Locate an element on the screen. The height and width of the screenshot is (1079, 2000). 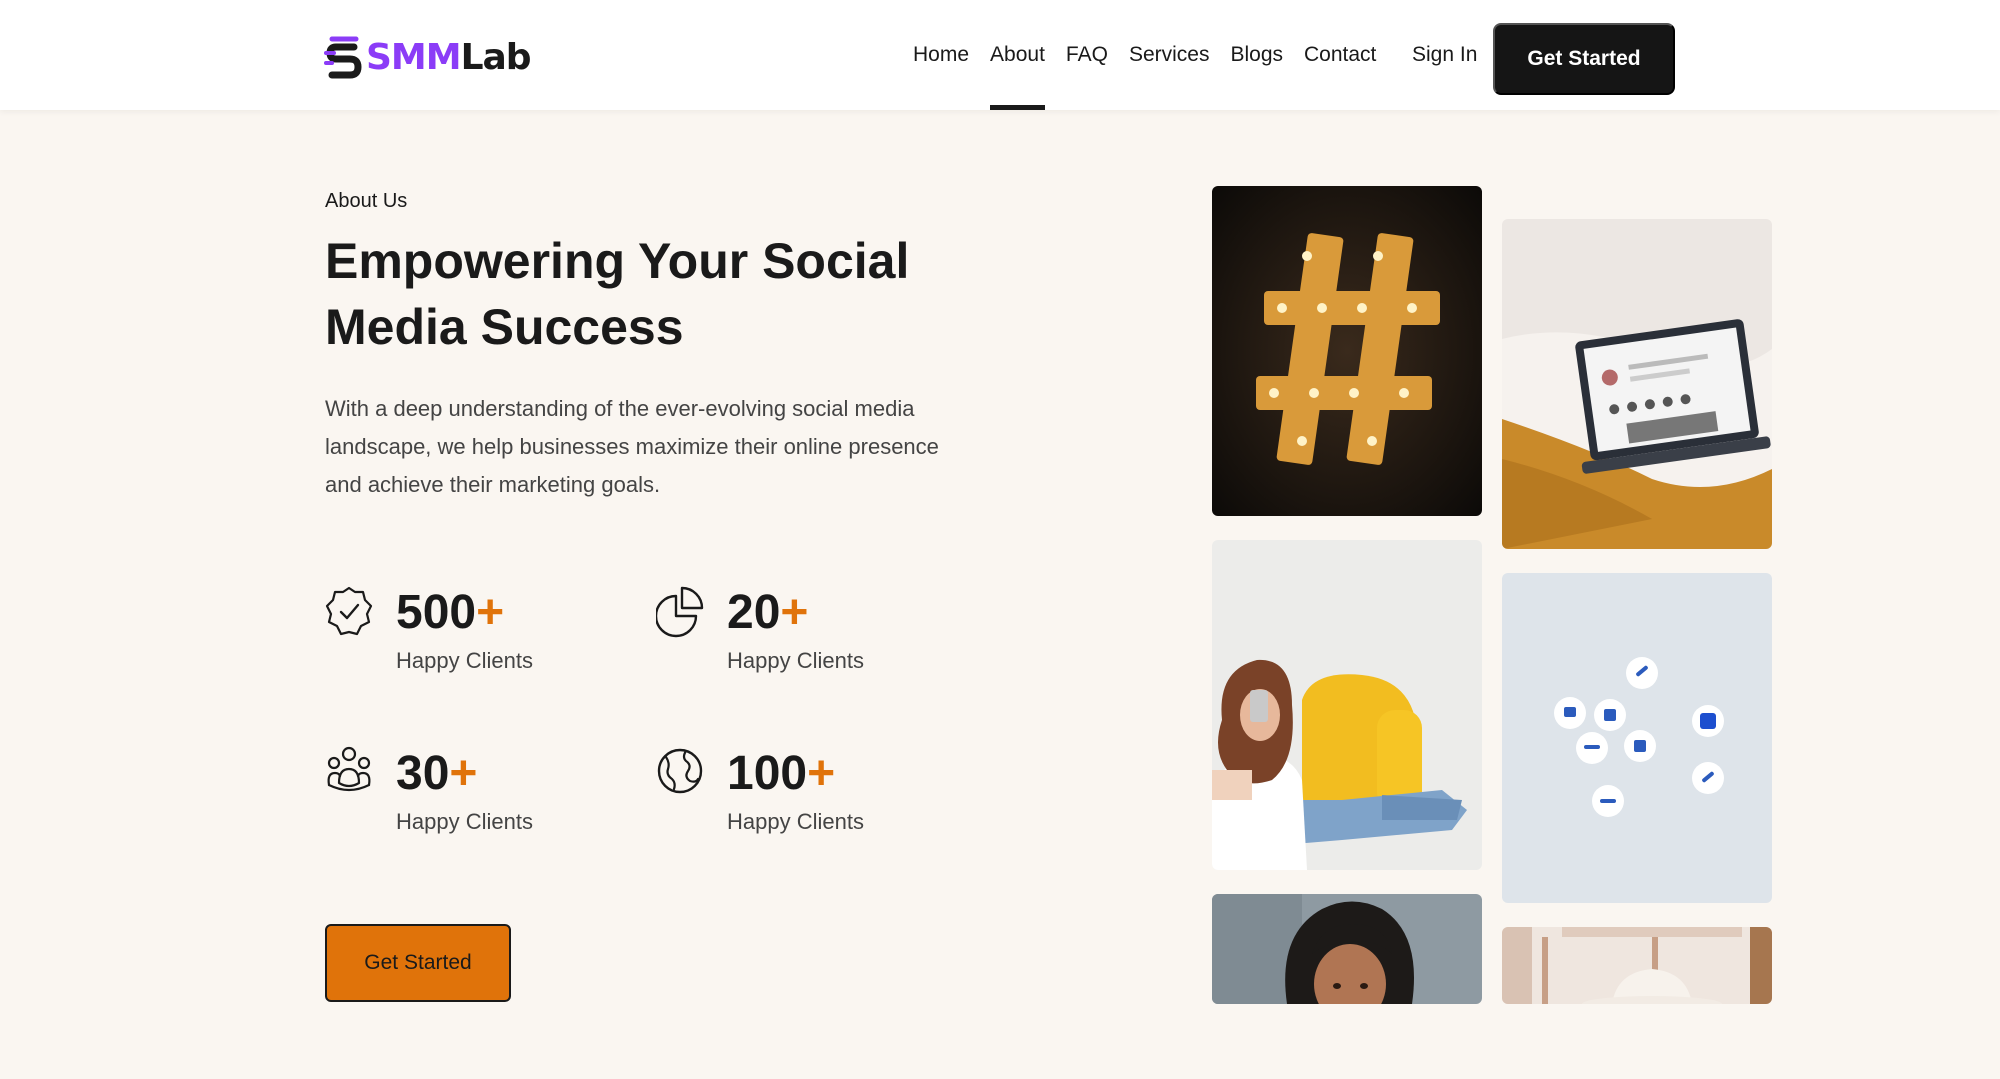
hero-get-started-button: Get Started is located at coordinates (418, 963).